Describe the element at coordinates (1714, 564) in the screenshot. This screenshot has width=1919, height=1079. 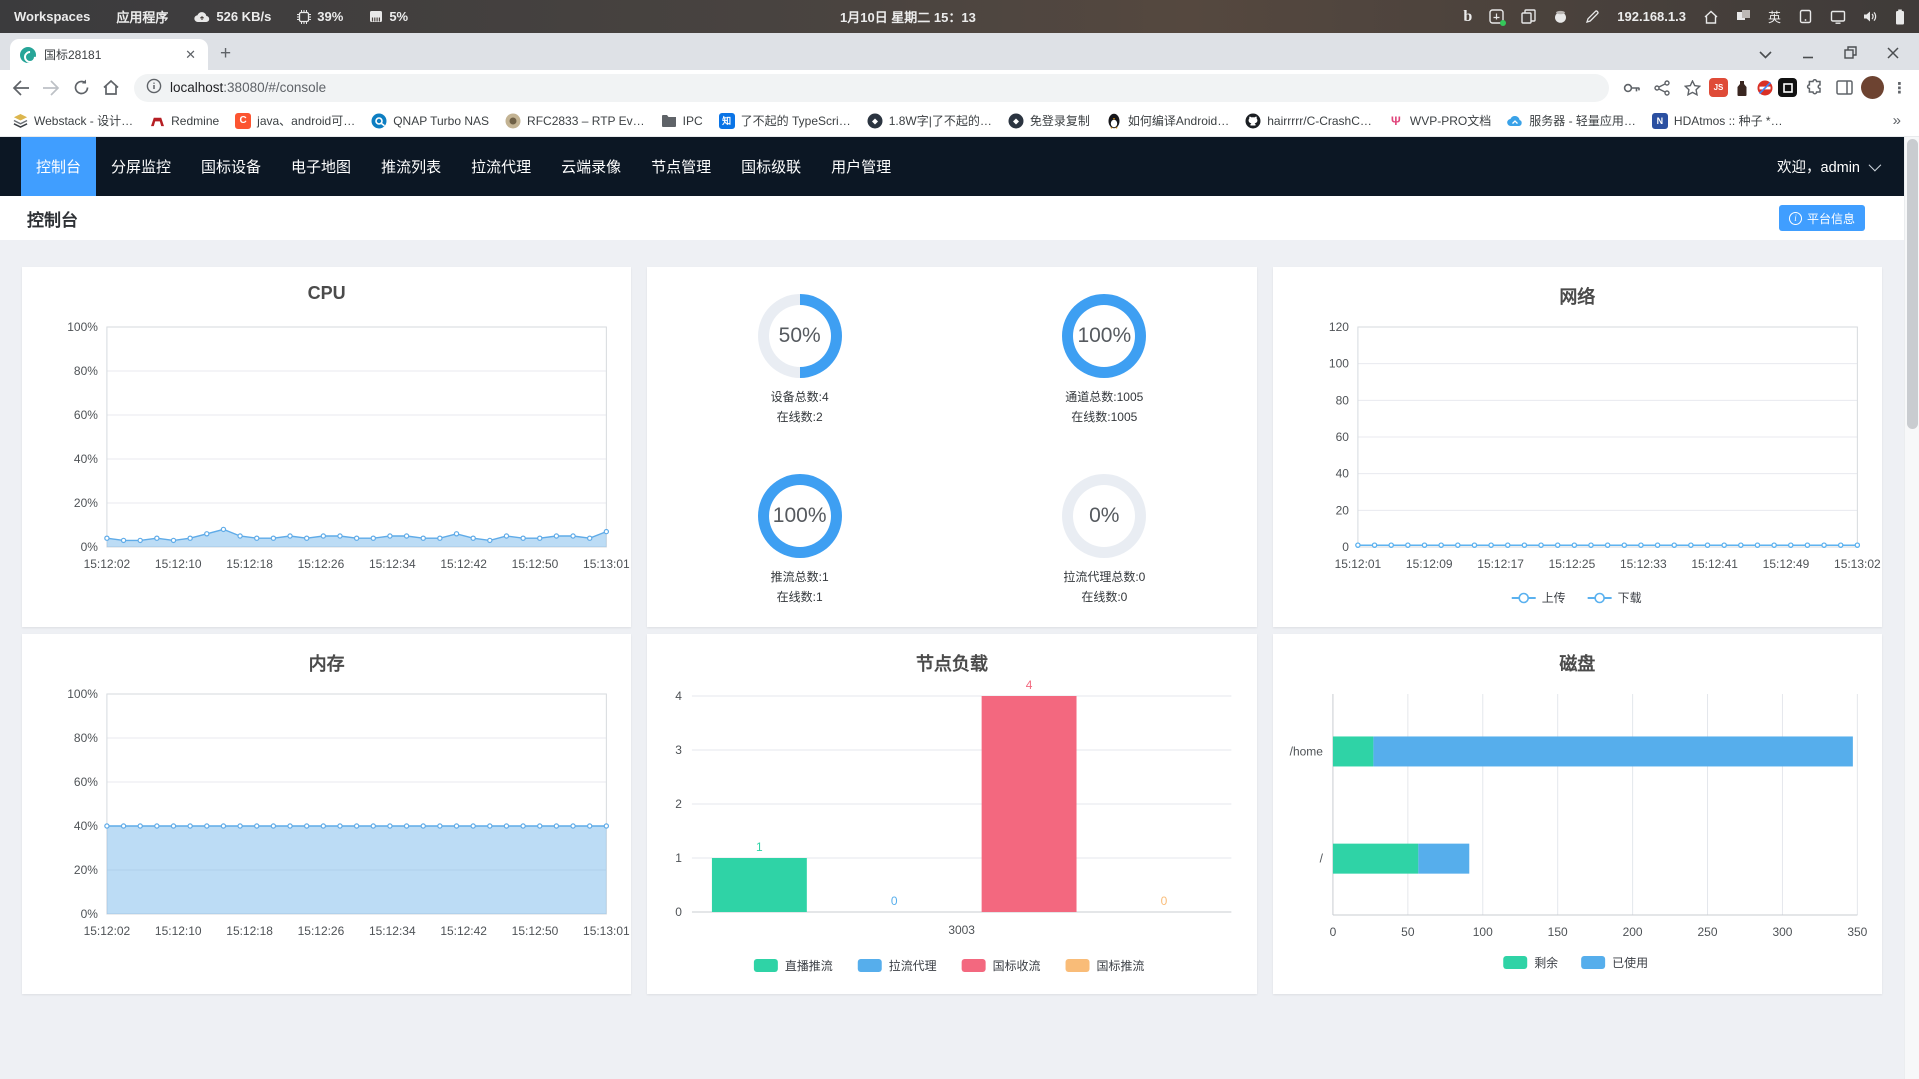
I see `svg-text: 15:12:41` at that location.